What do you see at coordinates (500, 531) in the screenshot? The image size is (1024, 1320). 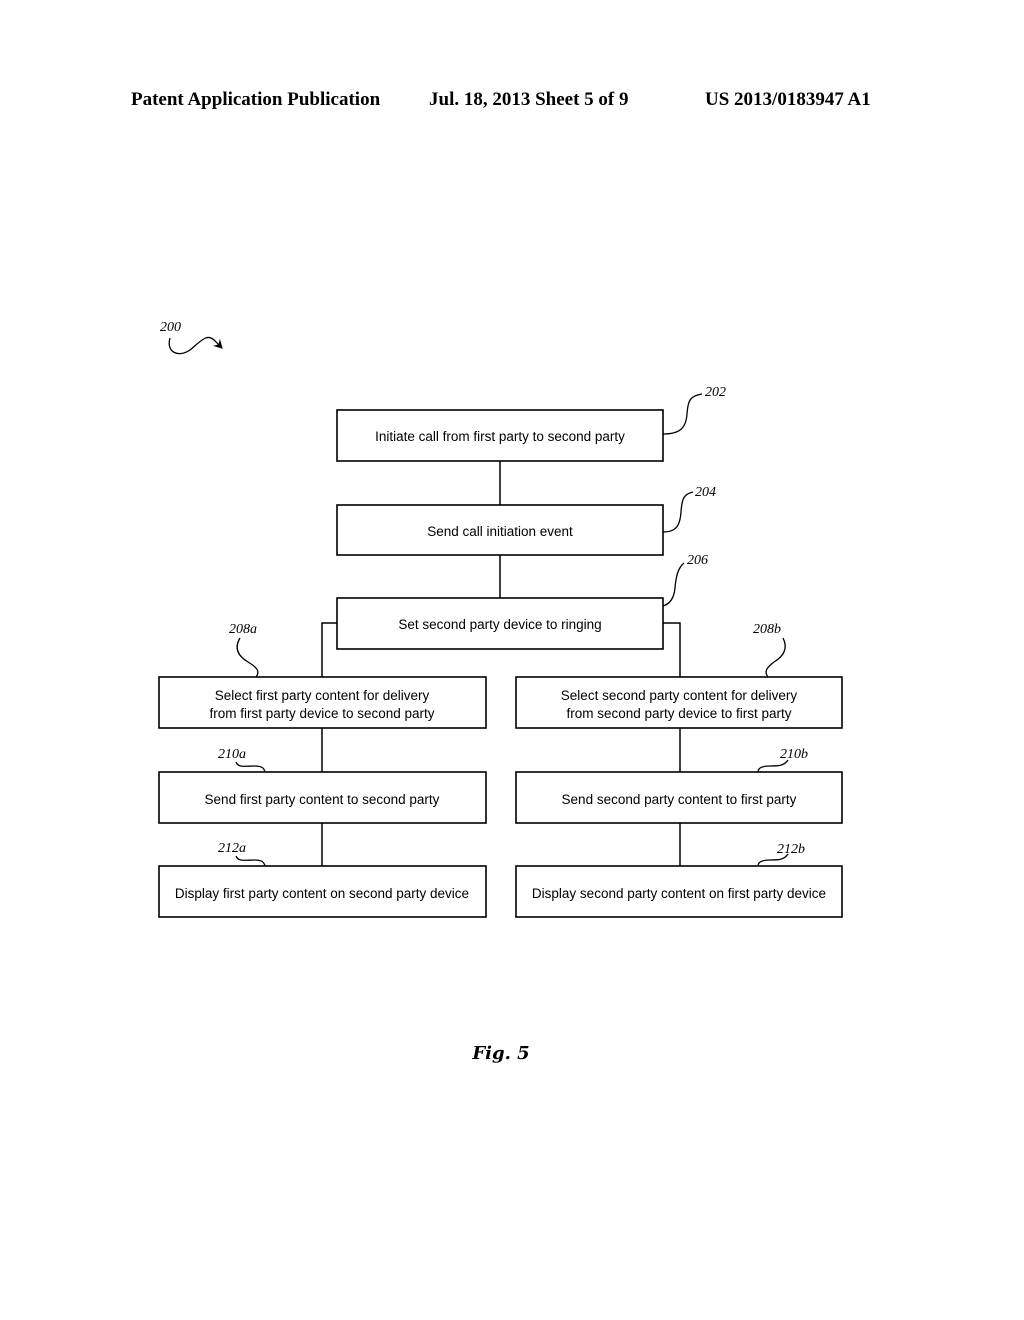 I see `step-204-text: Send call initiation event` at bounding box center [500, 531].